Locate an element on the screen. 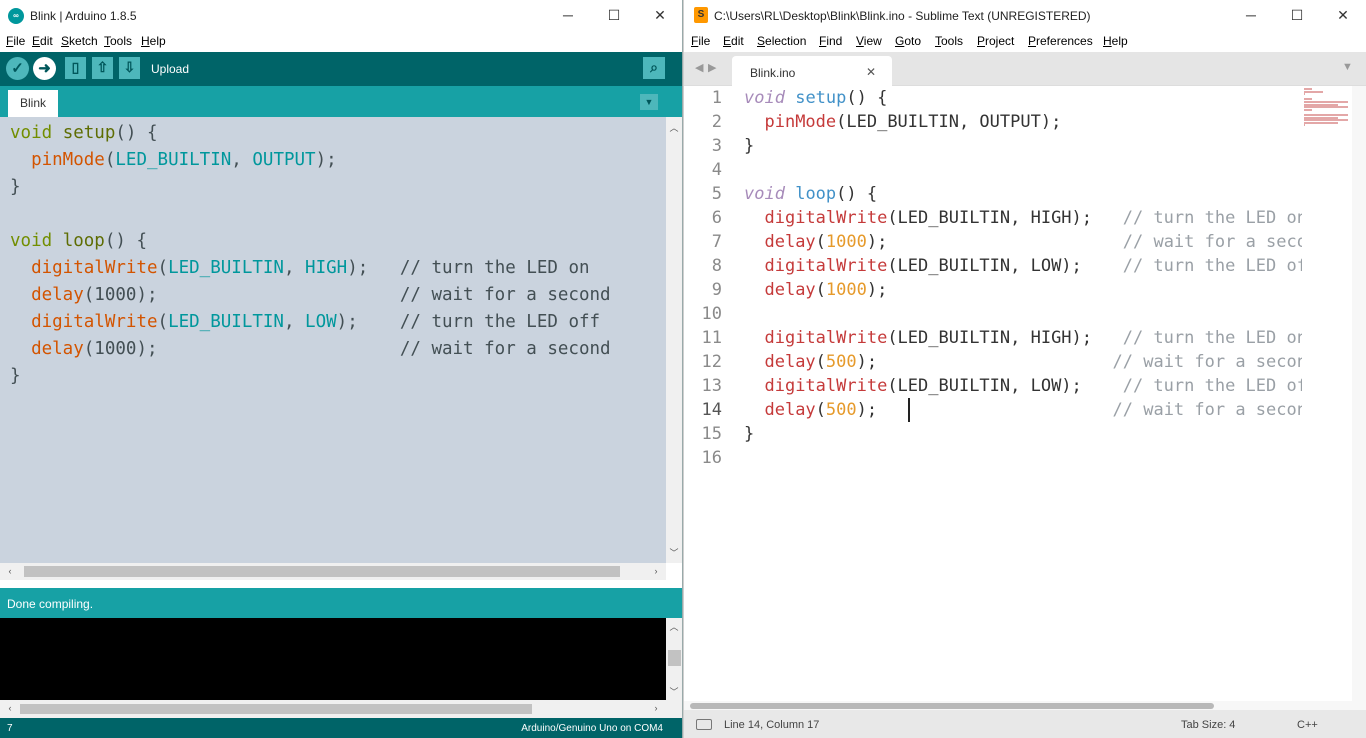 The width and height of the screenshot is (1366, 738). code-line: void loop() { is located at coordinates (810, 194).